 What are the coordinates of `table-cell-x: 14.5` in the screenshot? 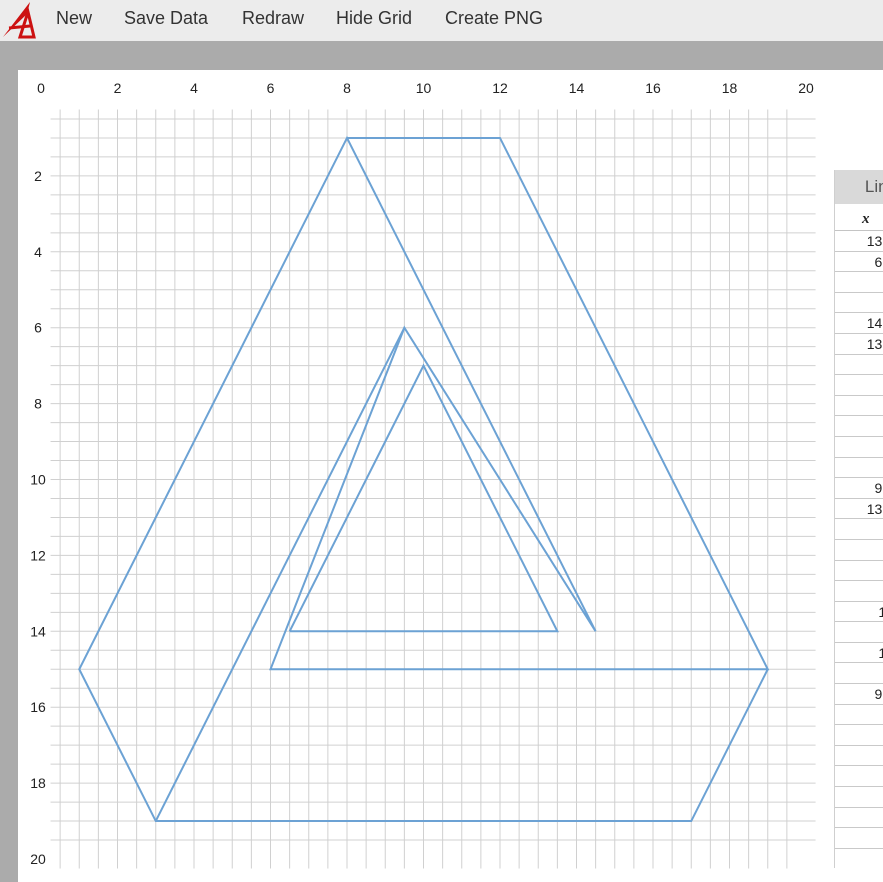 It's located at (859, 323).